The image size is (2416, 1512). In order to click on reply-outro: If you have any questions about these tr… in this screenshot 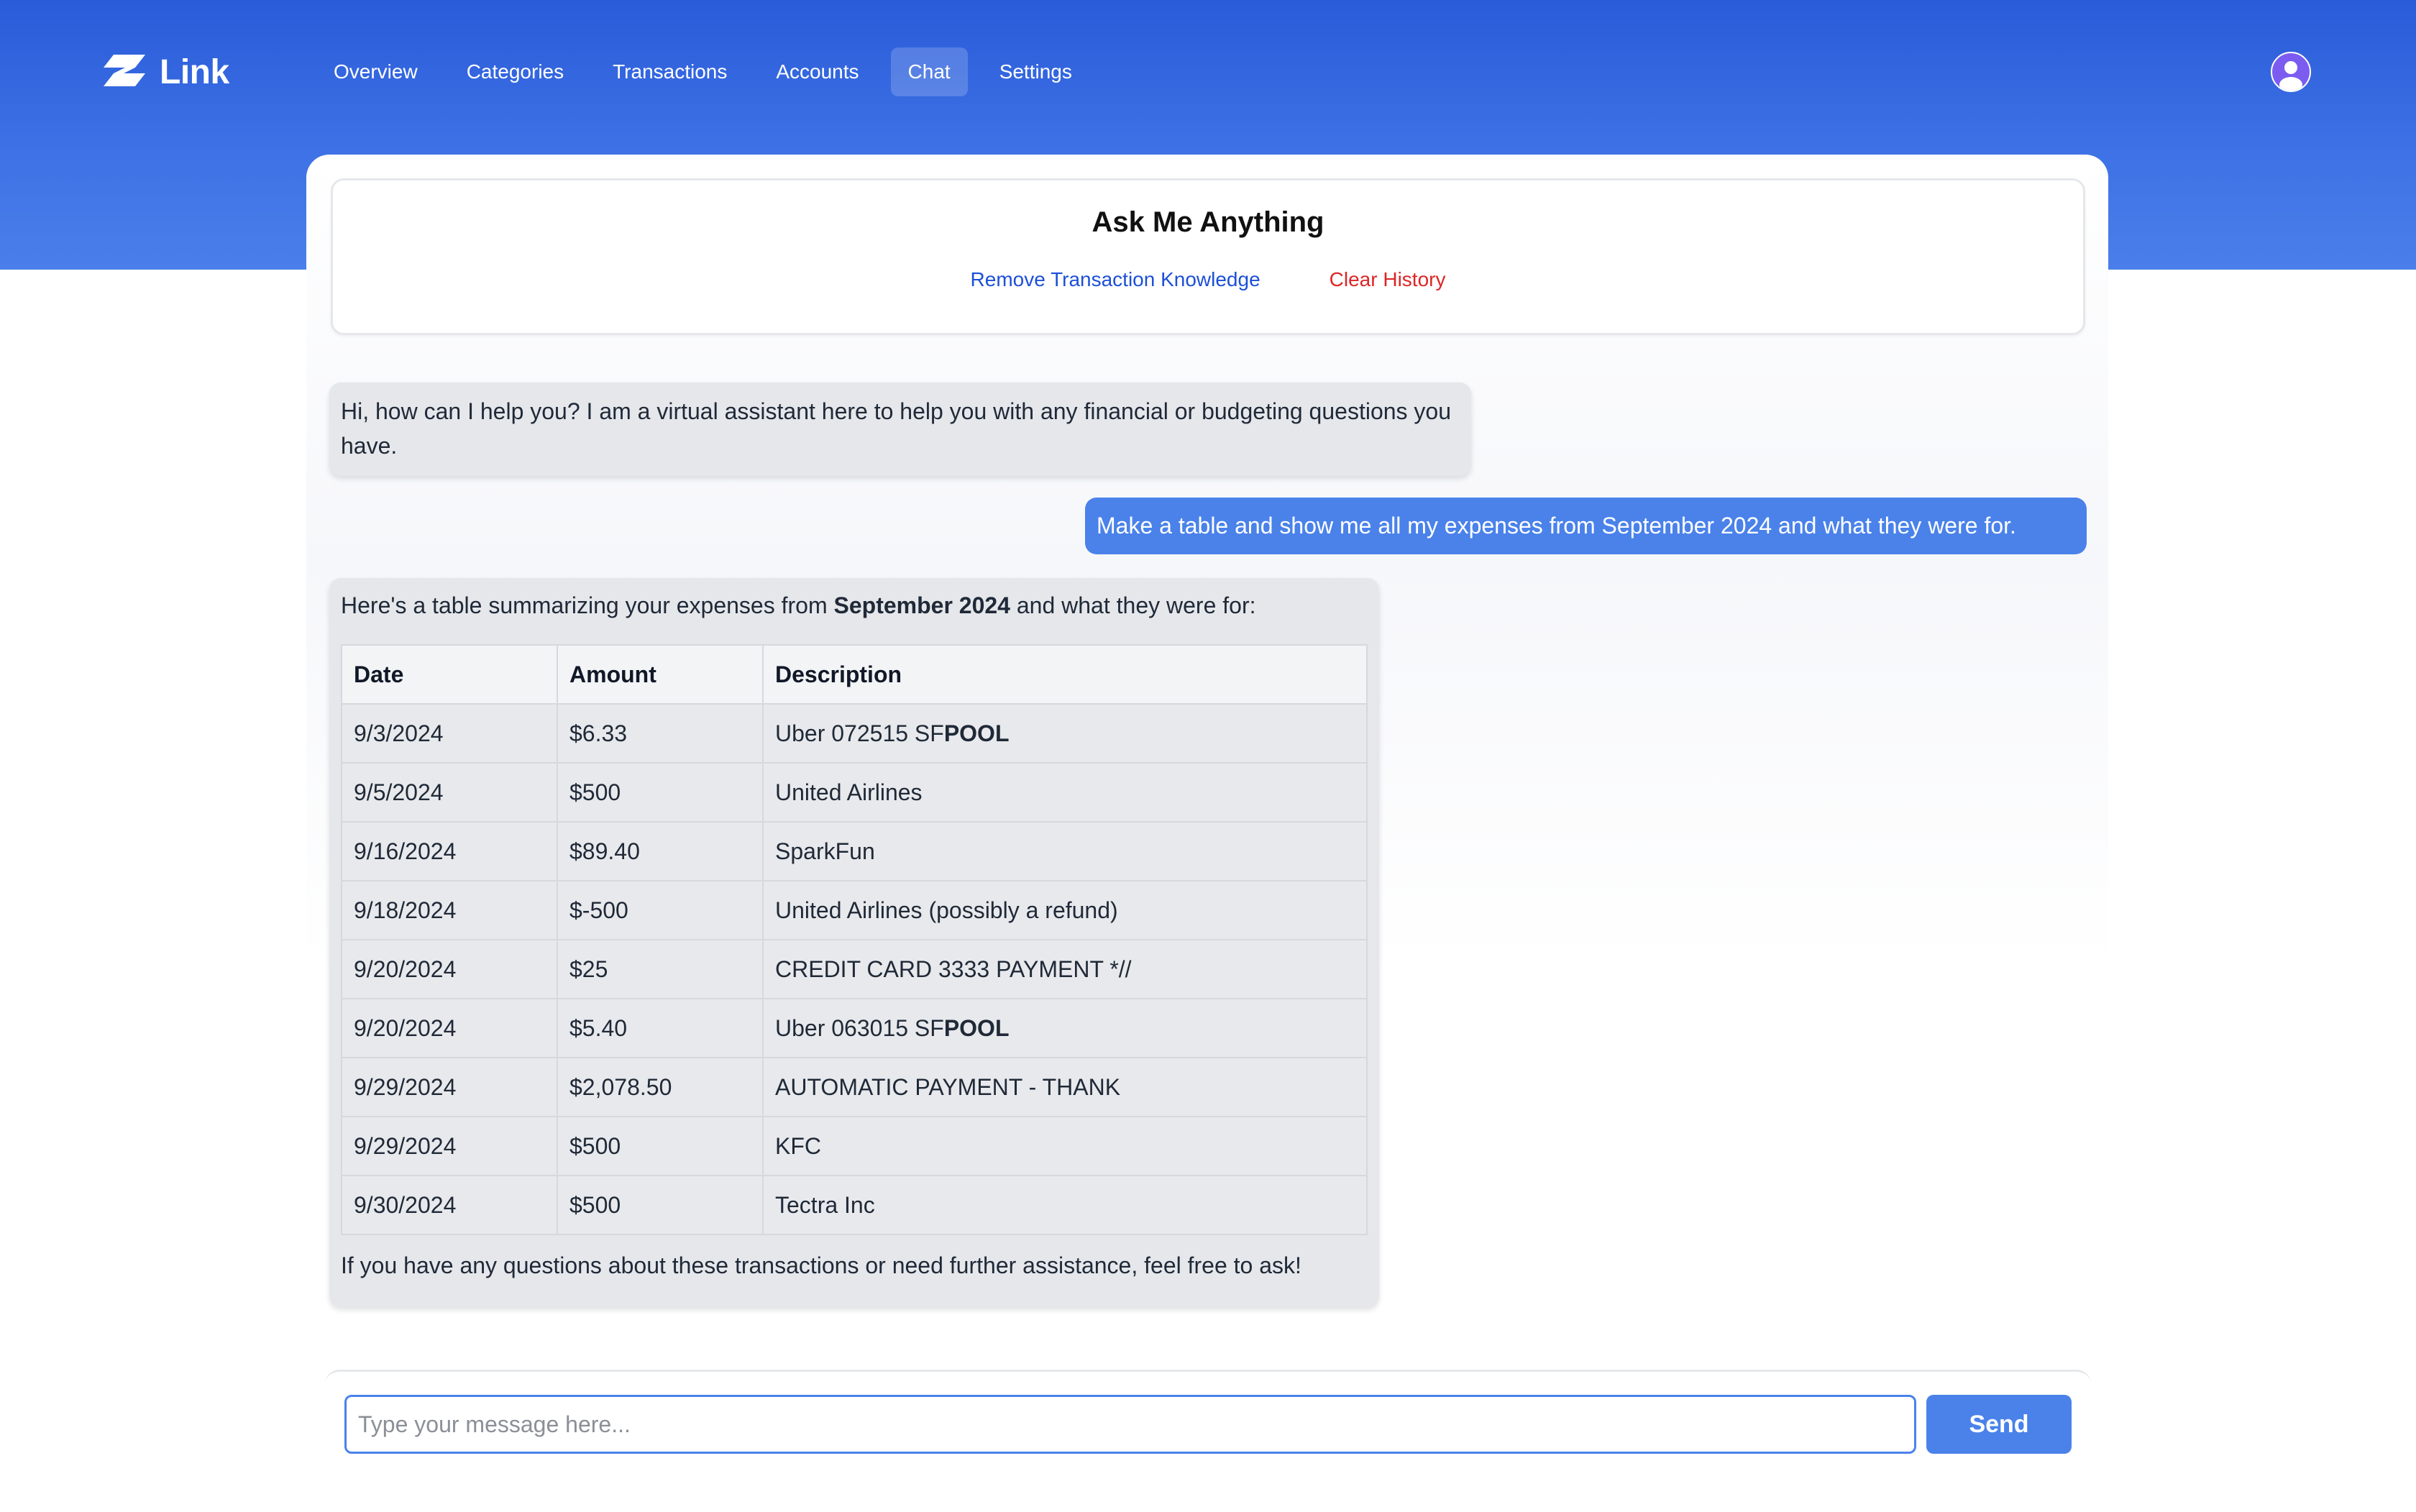, I will do `click(821, 1265)`.